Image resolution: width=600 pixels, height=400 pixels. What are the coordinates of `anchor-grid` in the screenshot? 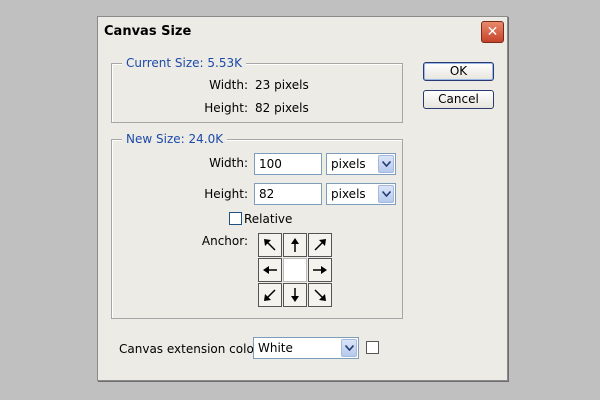 It's located at (295, 270).